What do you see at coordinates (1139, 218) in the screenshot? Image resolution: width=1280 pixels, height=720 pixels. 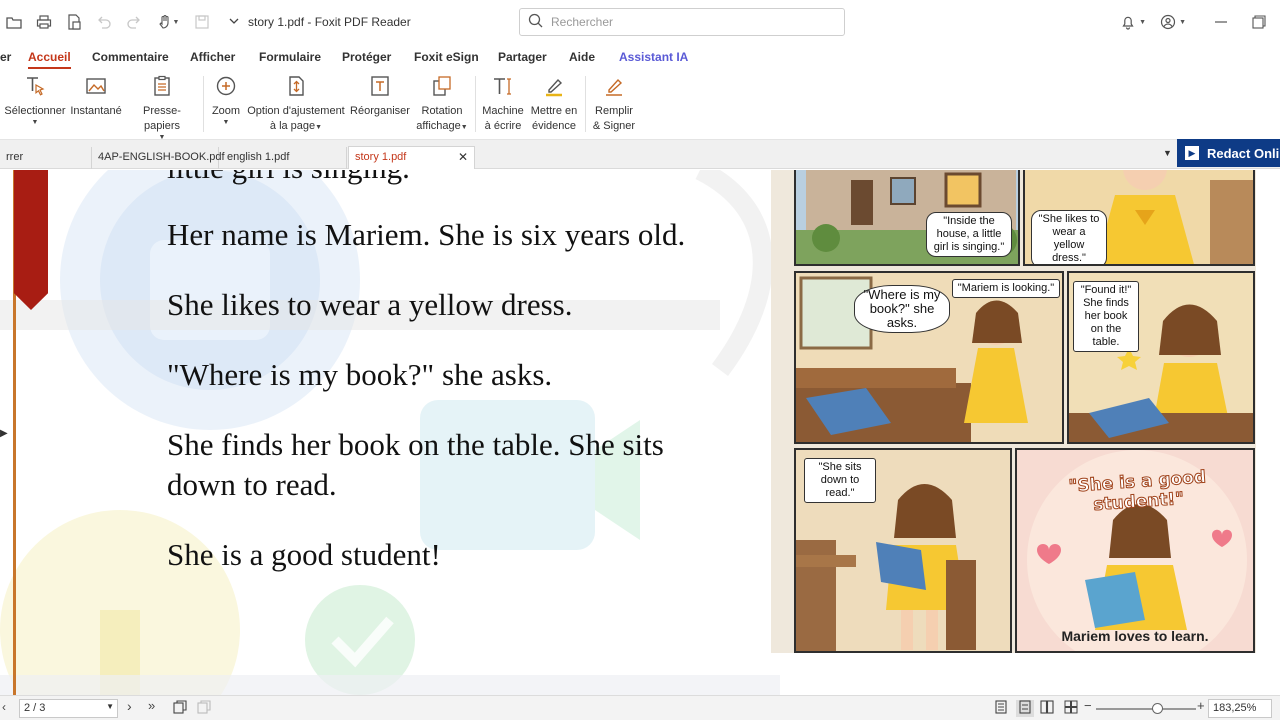 I see `comic-panel-dress: "She likes to wear a yellow dress."` at bounding box center [1139, 218].